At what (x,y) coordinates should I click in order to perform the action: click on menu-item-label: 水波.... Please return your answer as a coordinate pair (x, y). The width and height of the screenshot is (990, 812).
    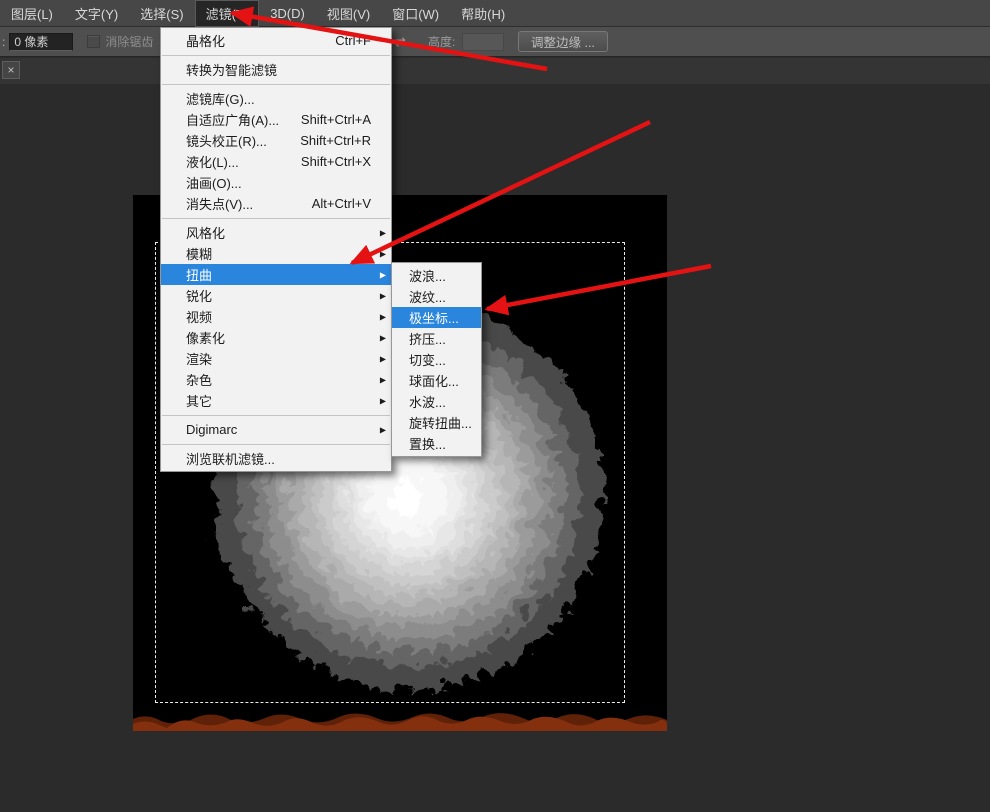
    Looking at the image, I should click on (427, 402).